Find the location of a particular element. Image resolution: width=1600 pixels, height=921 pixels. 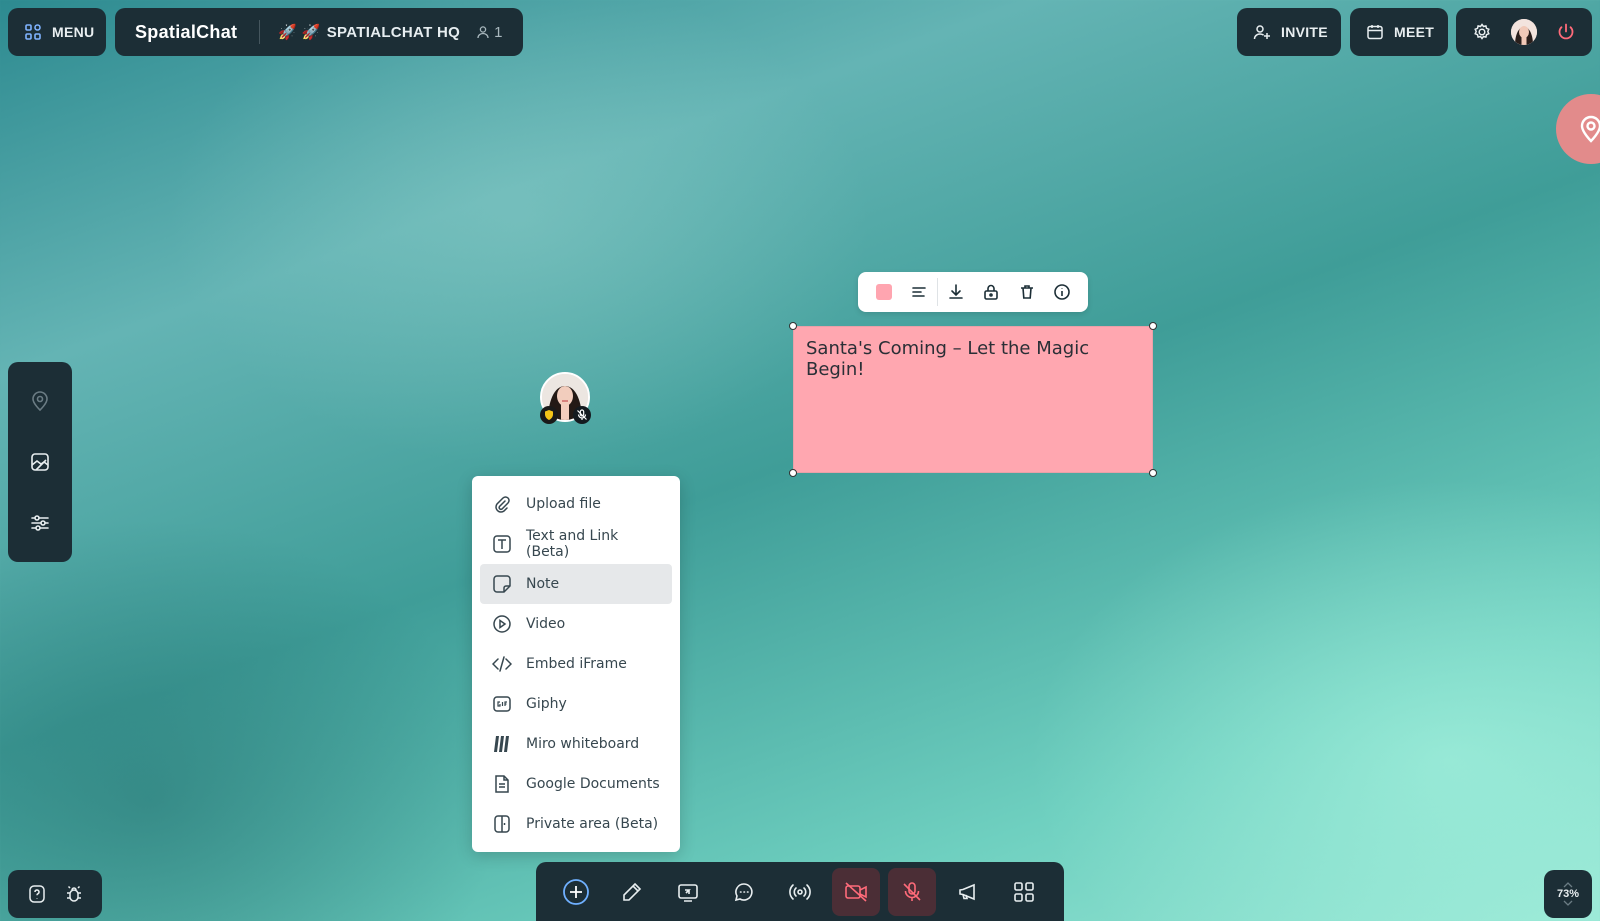

menu-item-embed-iframe: Embed iFrame is located at coordinates (576, 664).